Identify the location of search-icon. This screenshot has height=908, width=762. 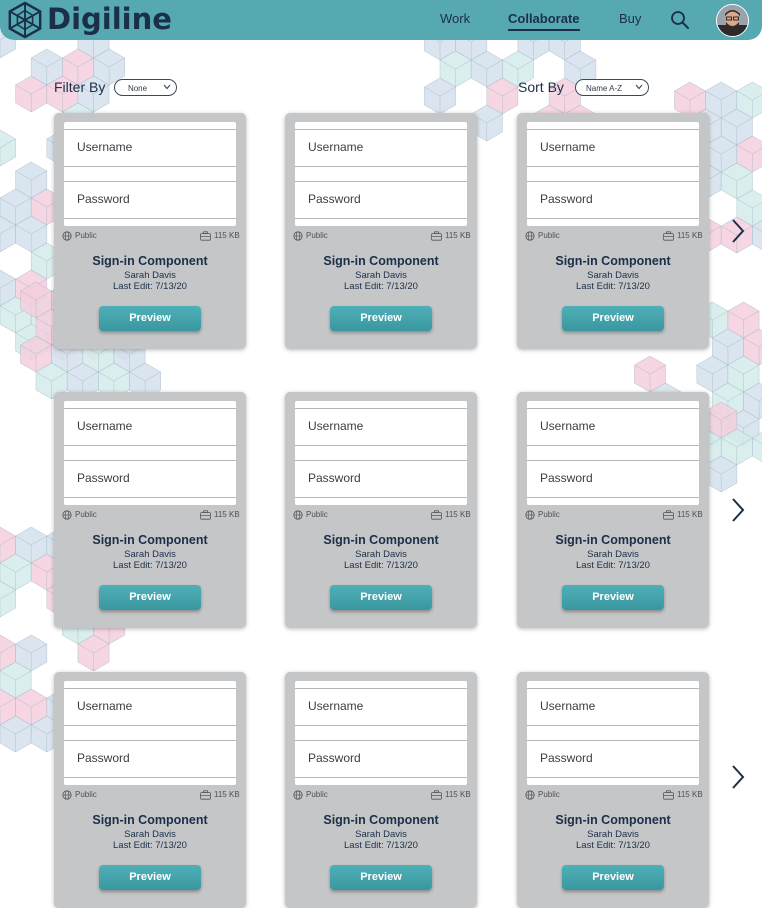
(680, 20).